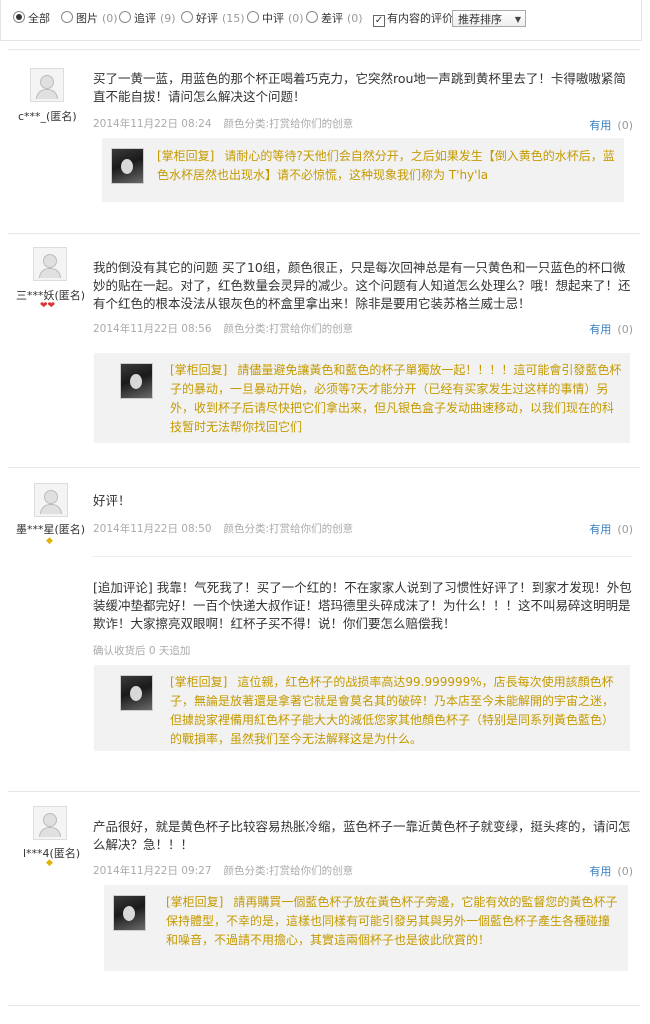  I want to click on filter-positive: 好评 (15), so click(213, 19).